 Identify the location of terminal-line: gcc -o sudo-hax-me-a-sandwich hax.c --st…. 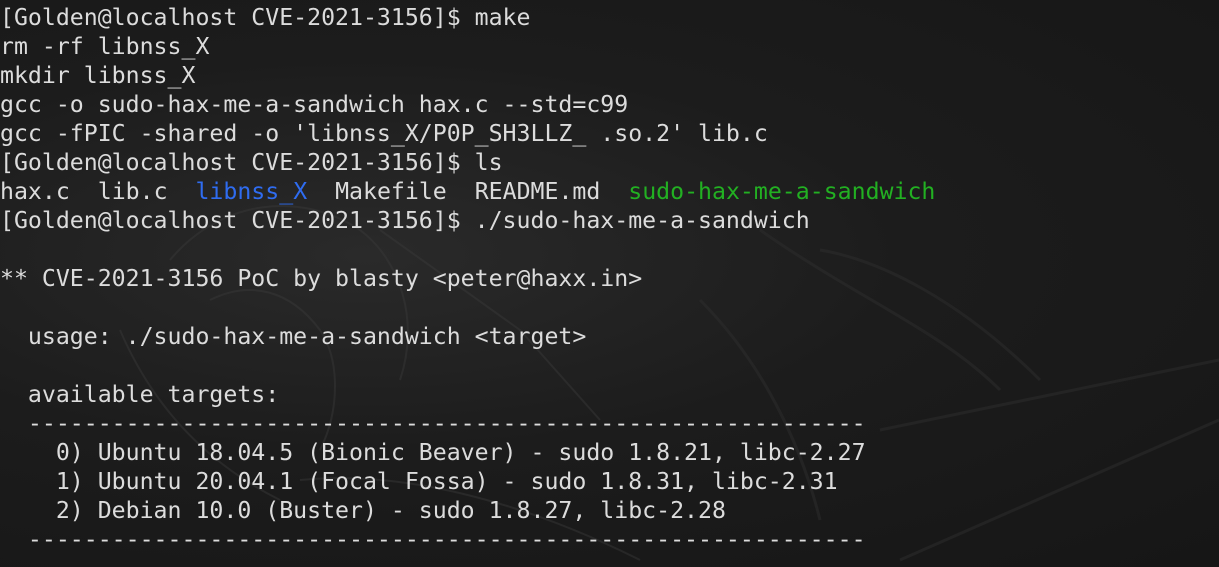
(467, 104).